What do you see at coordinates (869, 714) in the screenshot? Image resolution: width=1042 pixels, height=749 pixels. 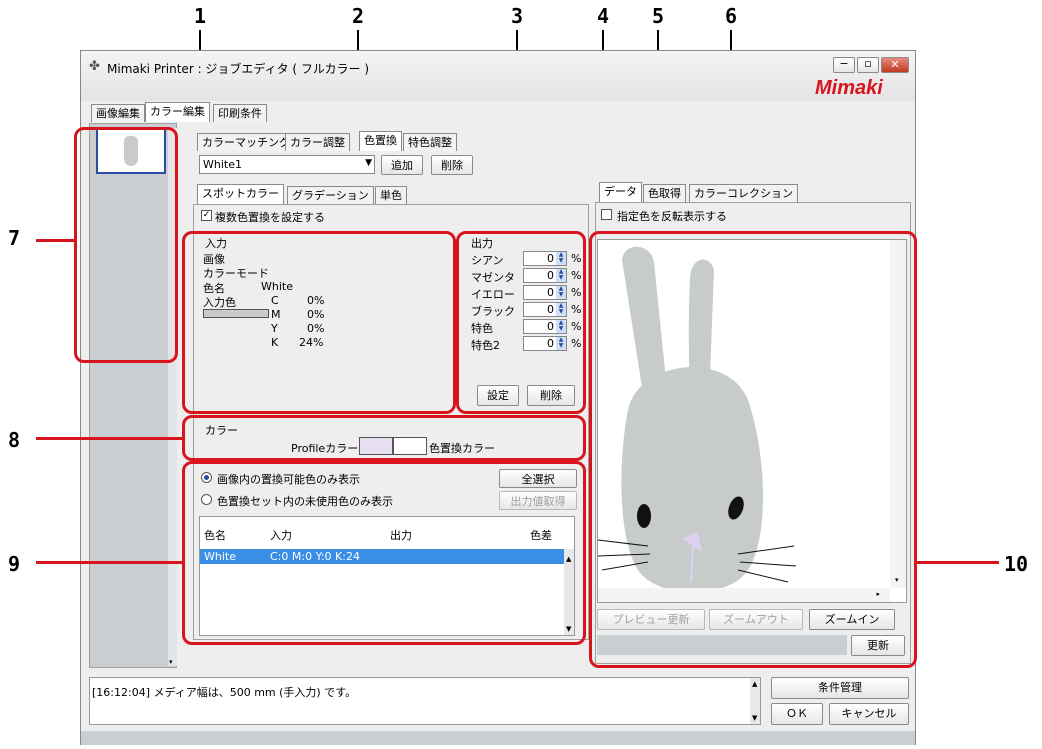 I see `cancel-button: キャンセル` at bounding box center [869, 714].